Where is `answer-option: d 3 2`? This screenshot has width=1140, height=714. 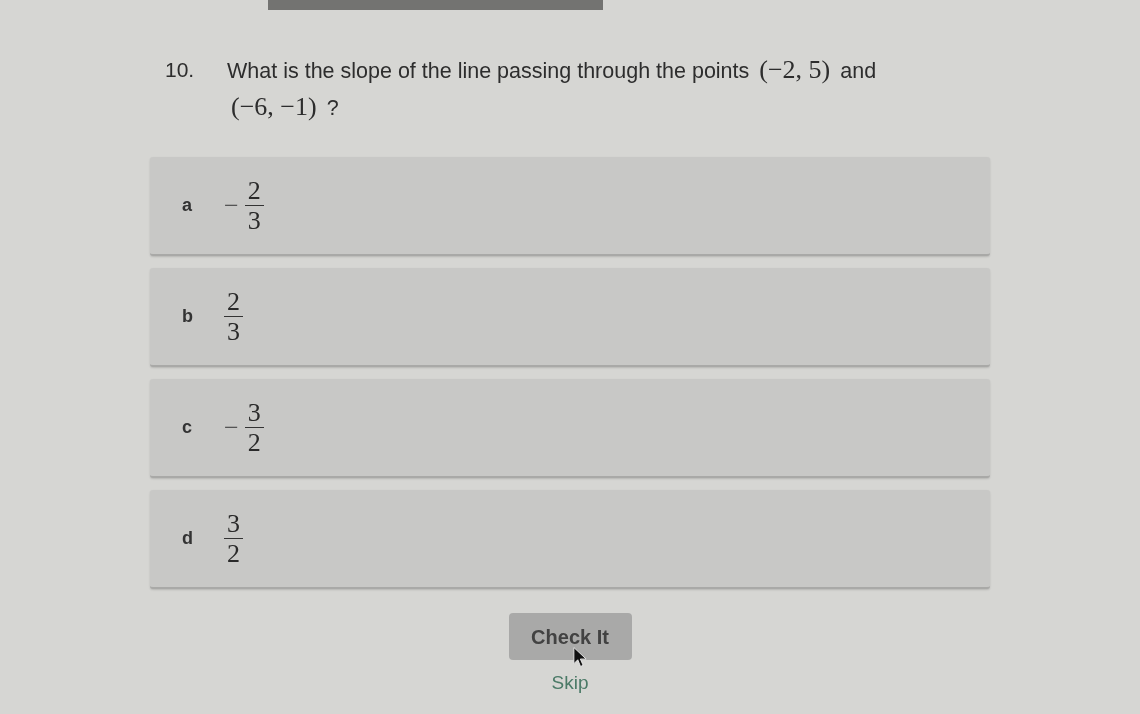 answer-option: d 3 2 is located at coordinates (570, 539).